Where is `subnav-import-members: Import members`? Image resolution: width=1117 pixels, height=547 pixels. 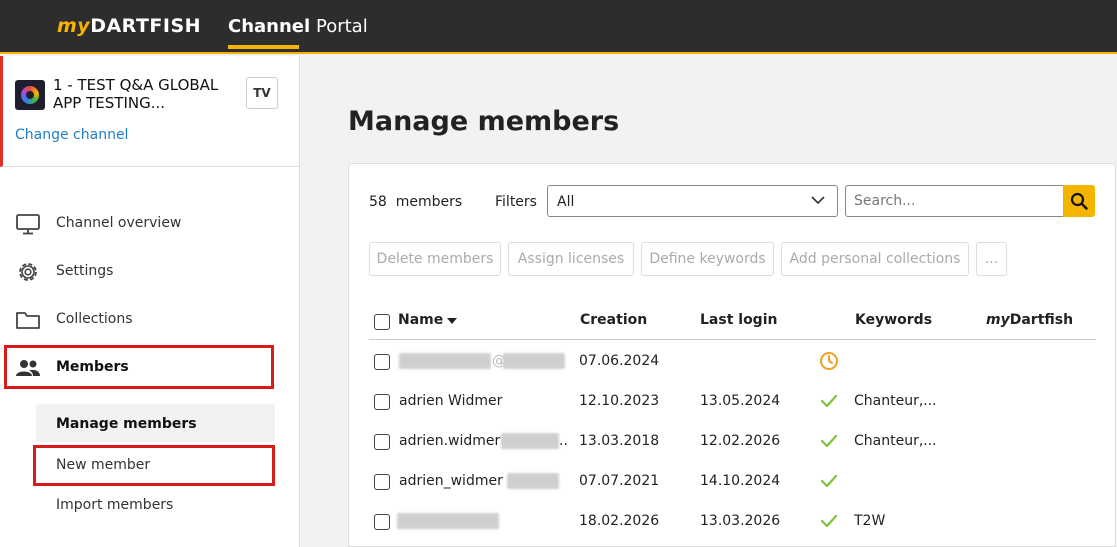 subnav-import-members: Import members is located at coordinates (155, 504).